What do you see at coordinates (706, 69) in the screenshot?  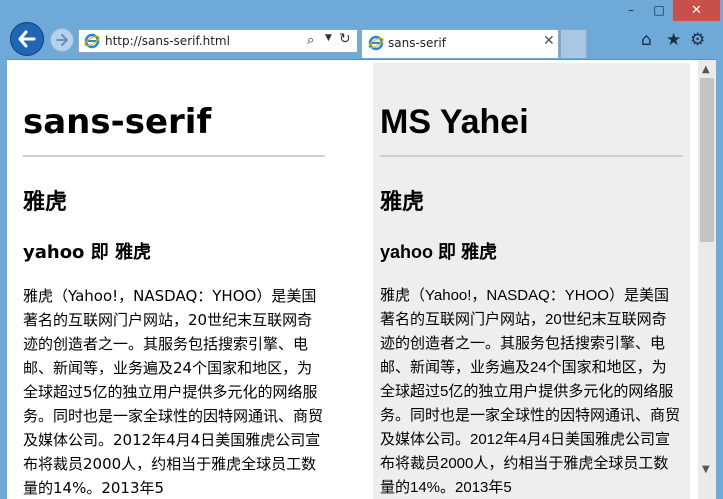 I see `scroll-up-icon: ▲` at bounding box center [706, 69].